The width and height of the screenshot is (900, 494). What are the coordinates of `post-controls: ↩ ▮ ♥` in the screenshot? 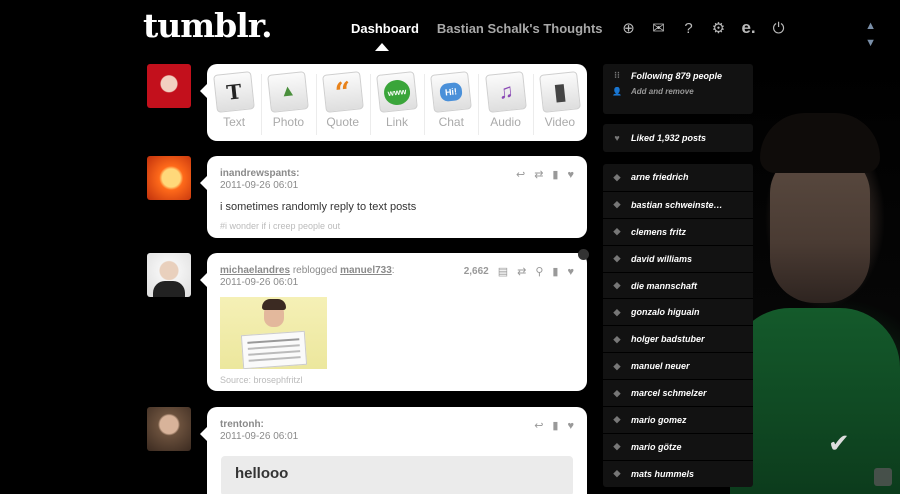 It's located at (554, 426).